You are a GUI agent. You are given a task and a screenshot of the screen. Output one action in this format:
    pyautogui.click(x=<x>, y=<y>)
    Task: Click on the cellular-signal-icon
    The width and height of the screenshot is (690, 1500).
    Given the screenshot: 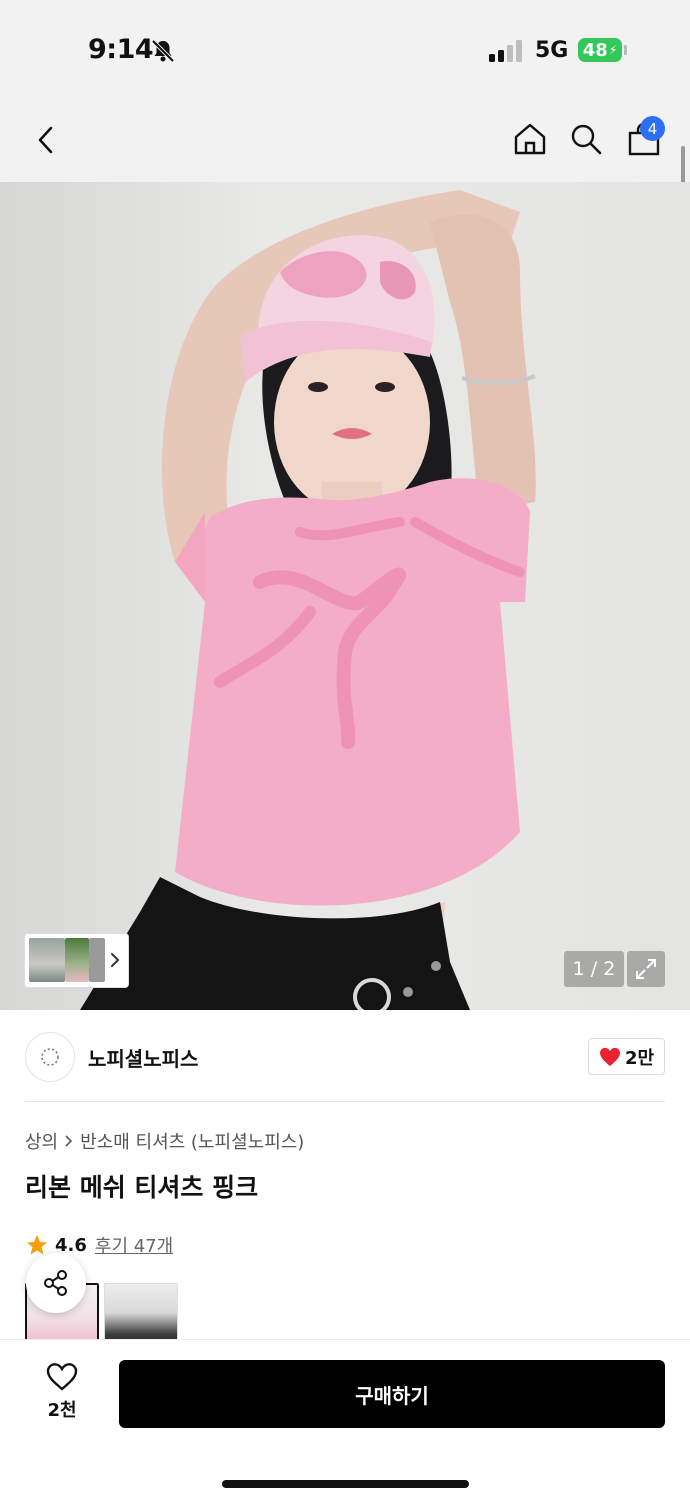 What is the action you would take?
    pyautogui.click(x=507, y=53)
    